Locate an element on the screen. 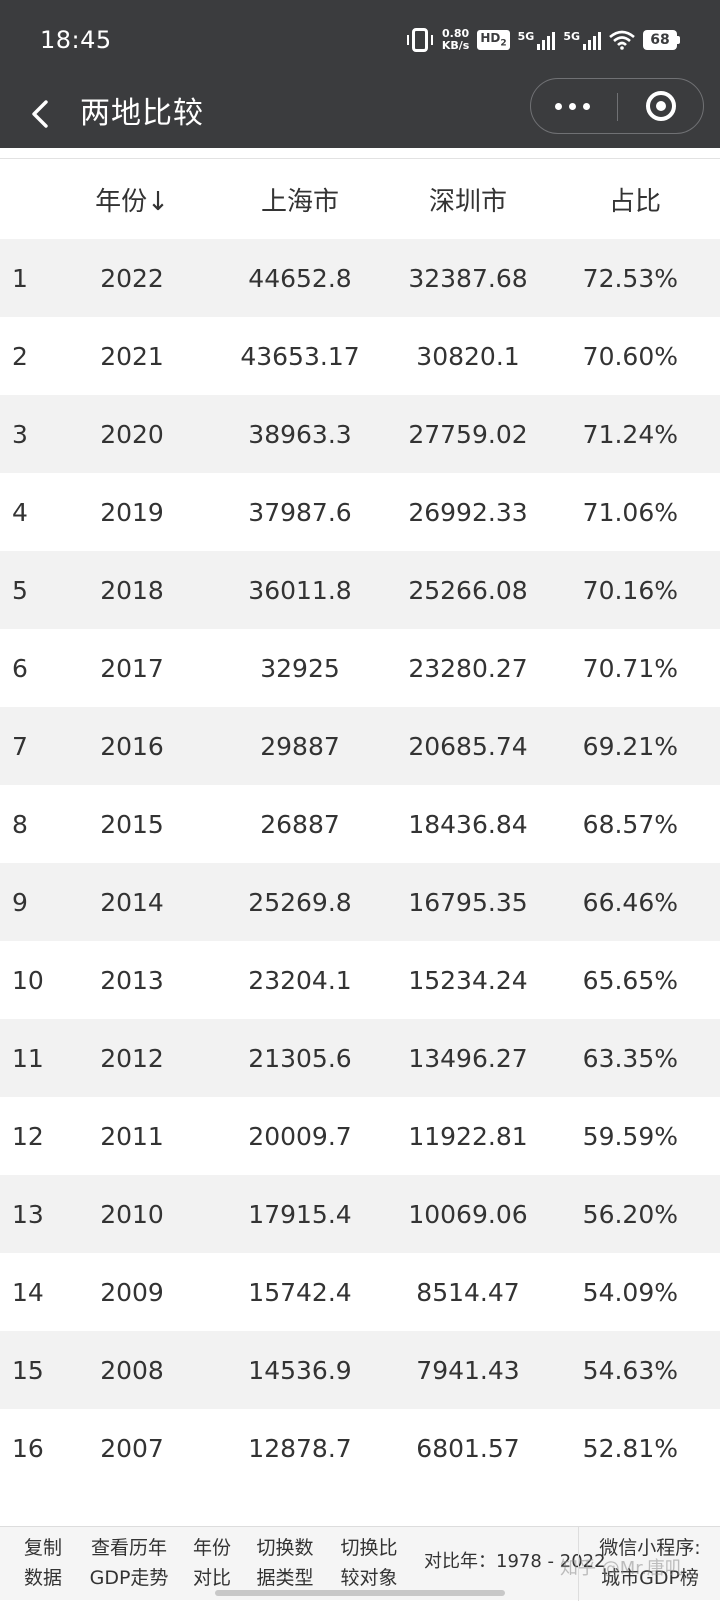 The width and height of the screenshot is (720, 1601). row-index: 14 is located at coordinates (28, 1292).